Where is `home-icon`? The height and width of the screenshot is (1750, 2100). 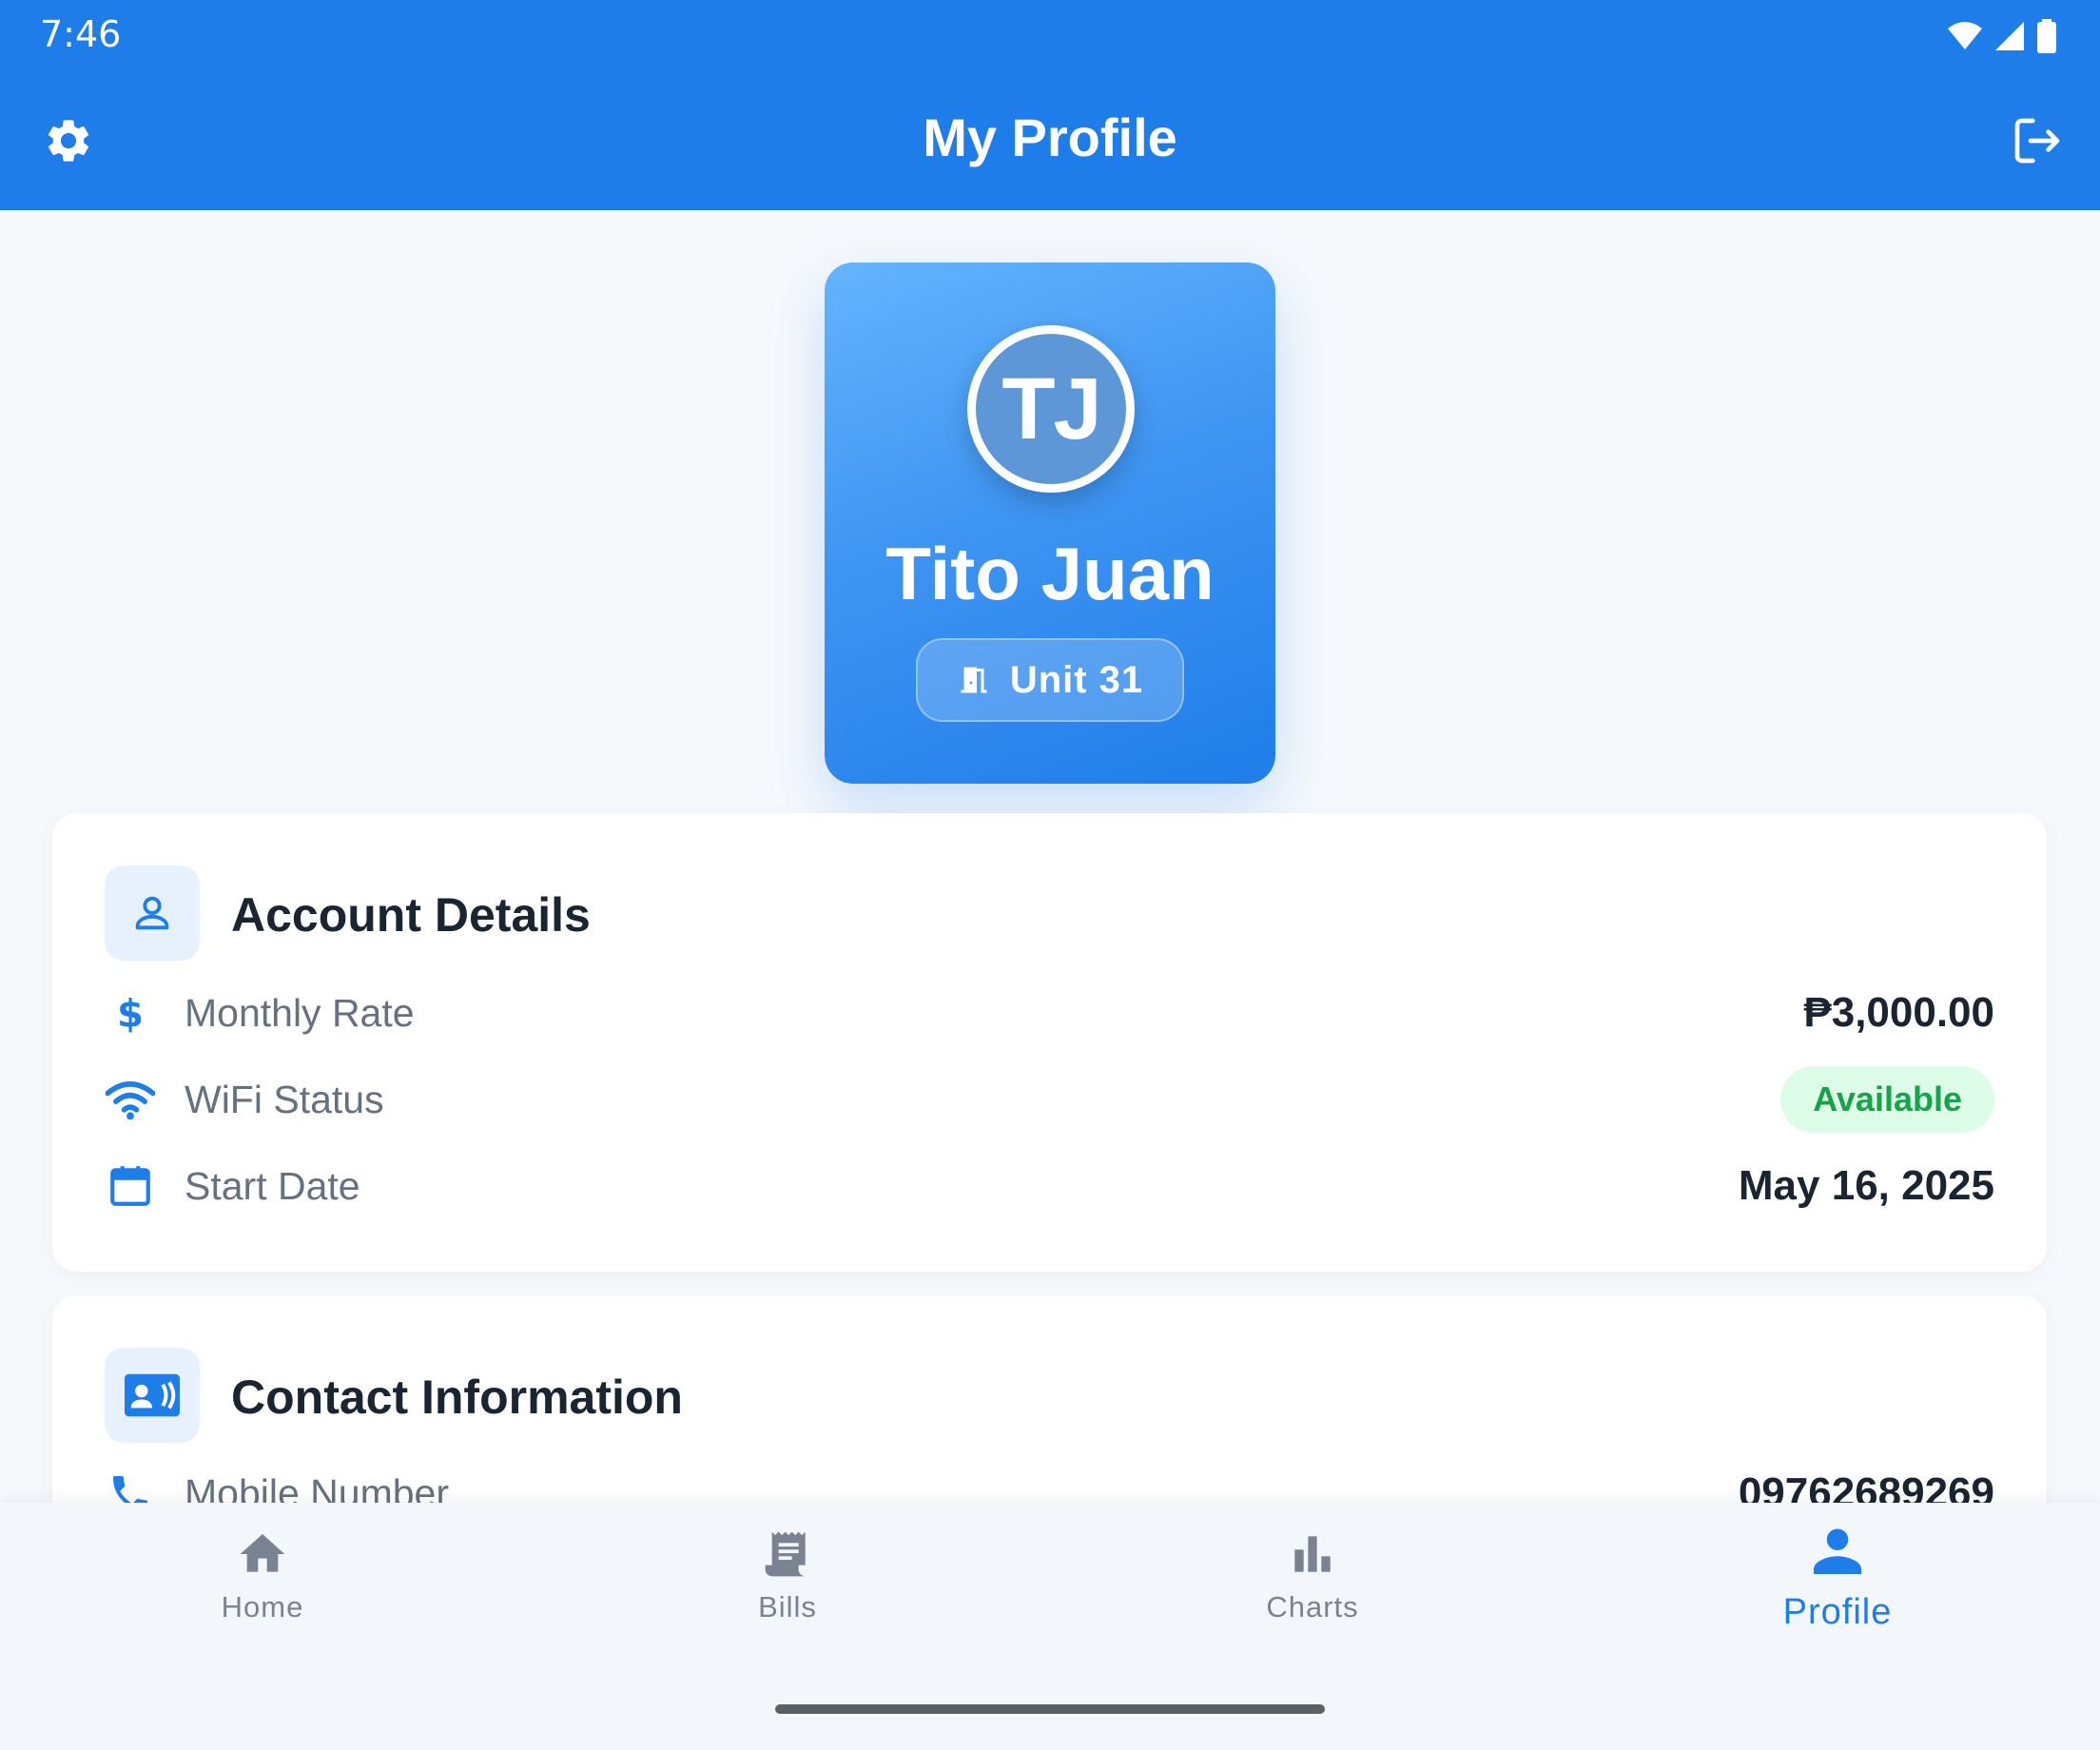
home-icon is located at coordinates (262, 1553).